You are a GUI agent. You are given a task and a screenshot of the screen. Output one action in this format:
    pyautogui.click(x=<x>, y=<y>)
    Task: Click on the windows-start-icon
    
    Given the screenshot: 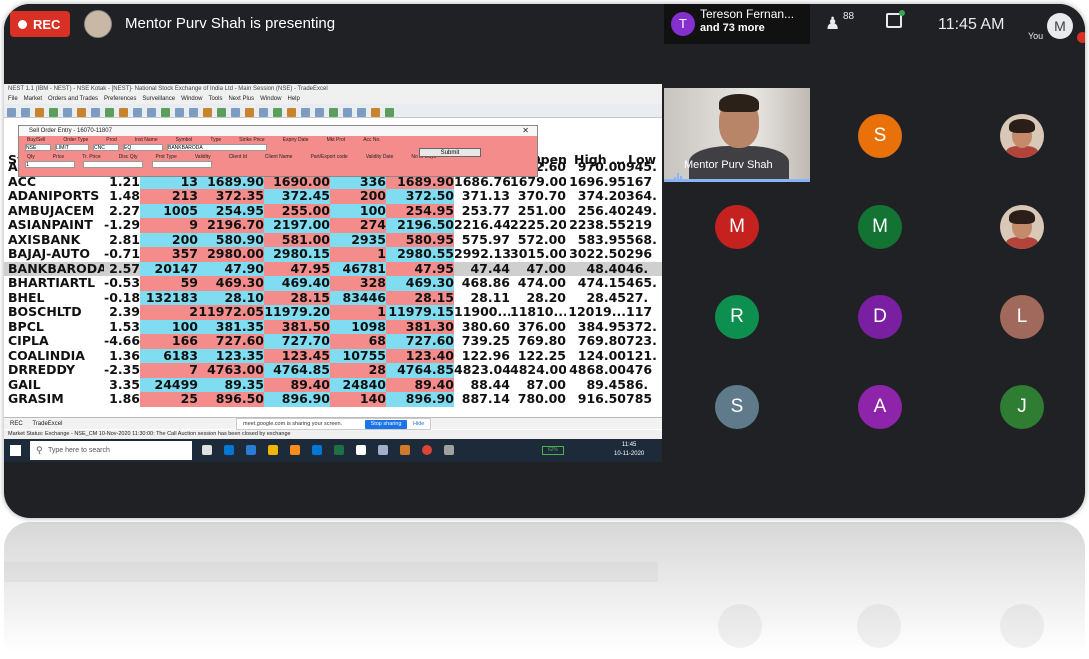 What is the action you would take?
    pyautogui.click(x=15, y=450)
    